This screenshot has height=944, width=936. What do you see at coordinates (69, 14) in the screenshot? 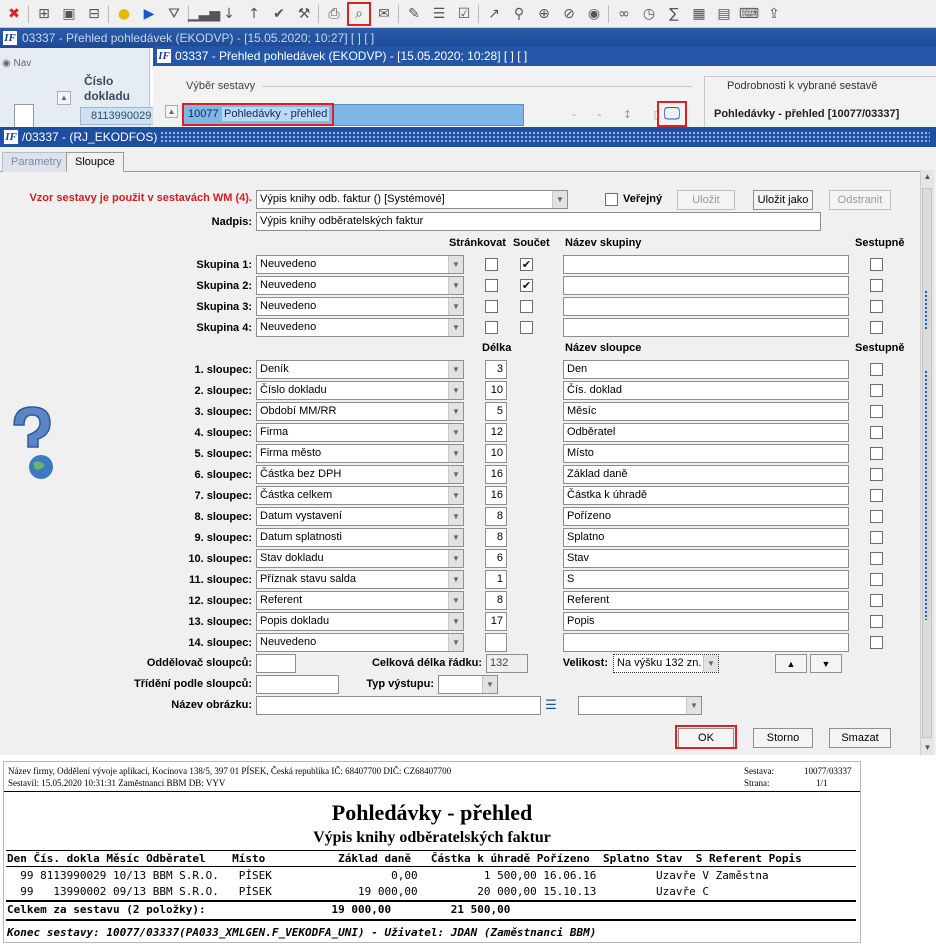
I see `save-icon: ▣` at bounding box center [69, 14].